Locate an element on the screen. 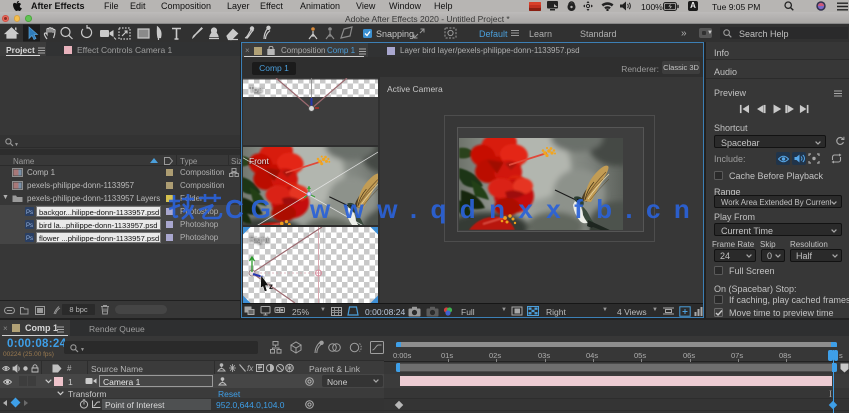 The height and width of the screenshot is (413, 849). svg-text: fx is located at coordinates (250, 368).